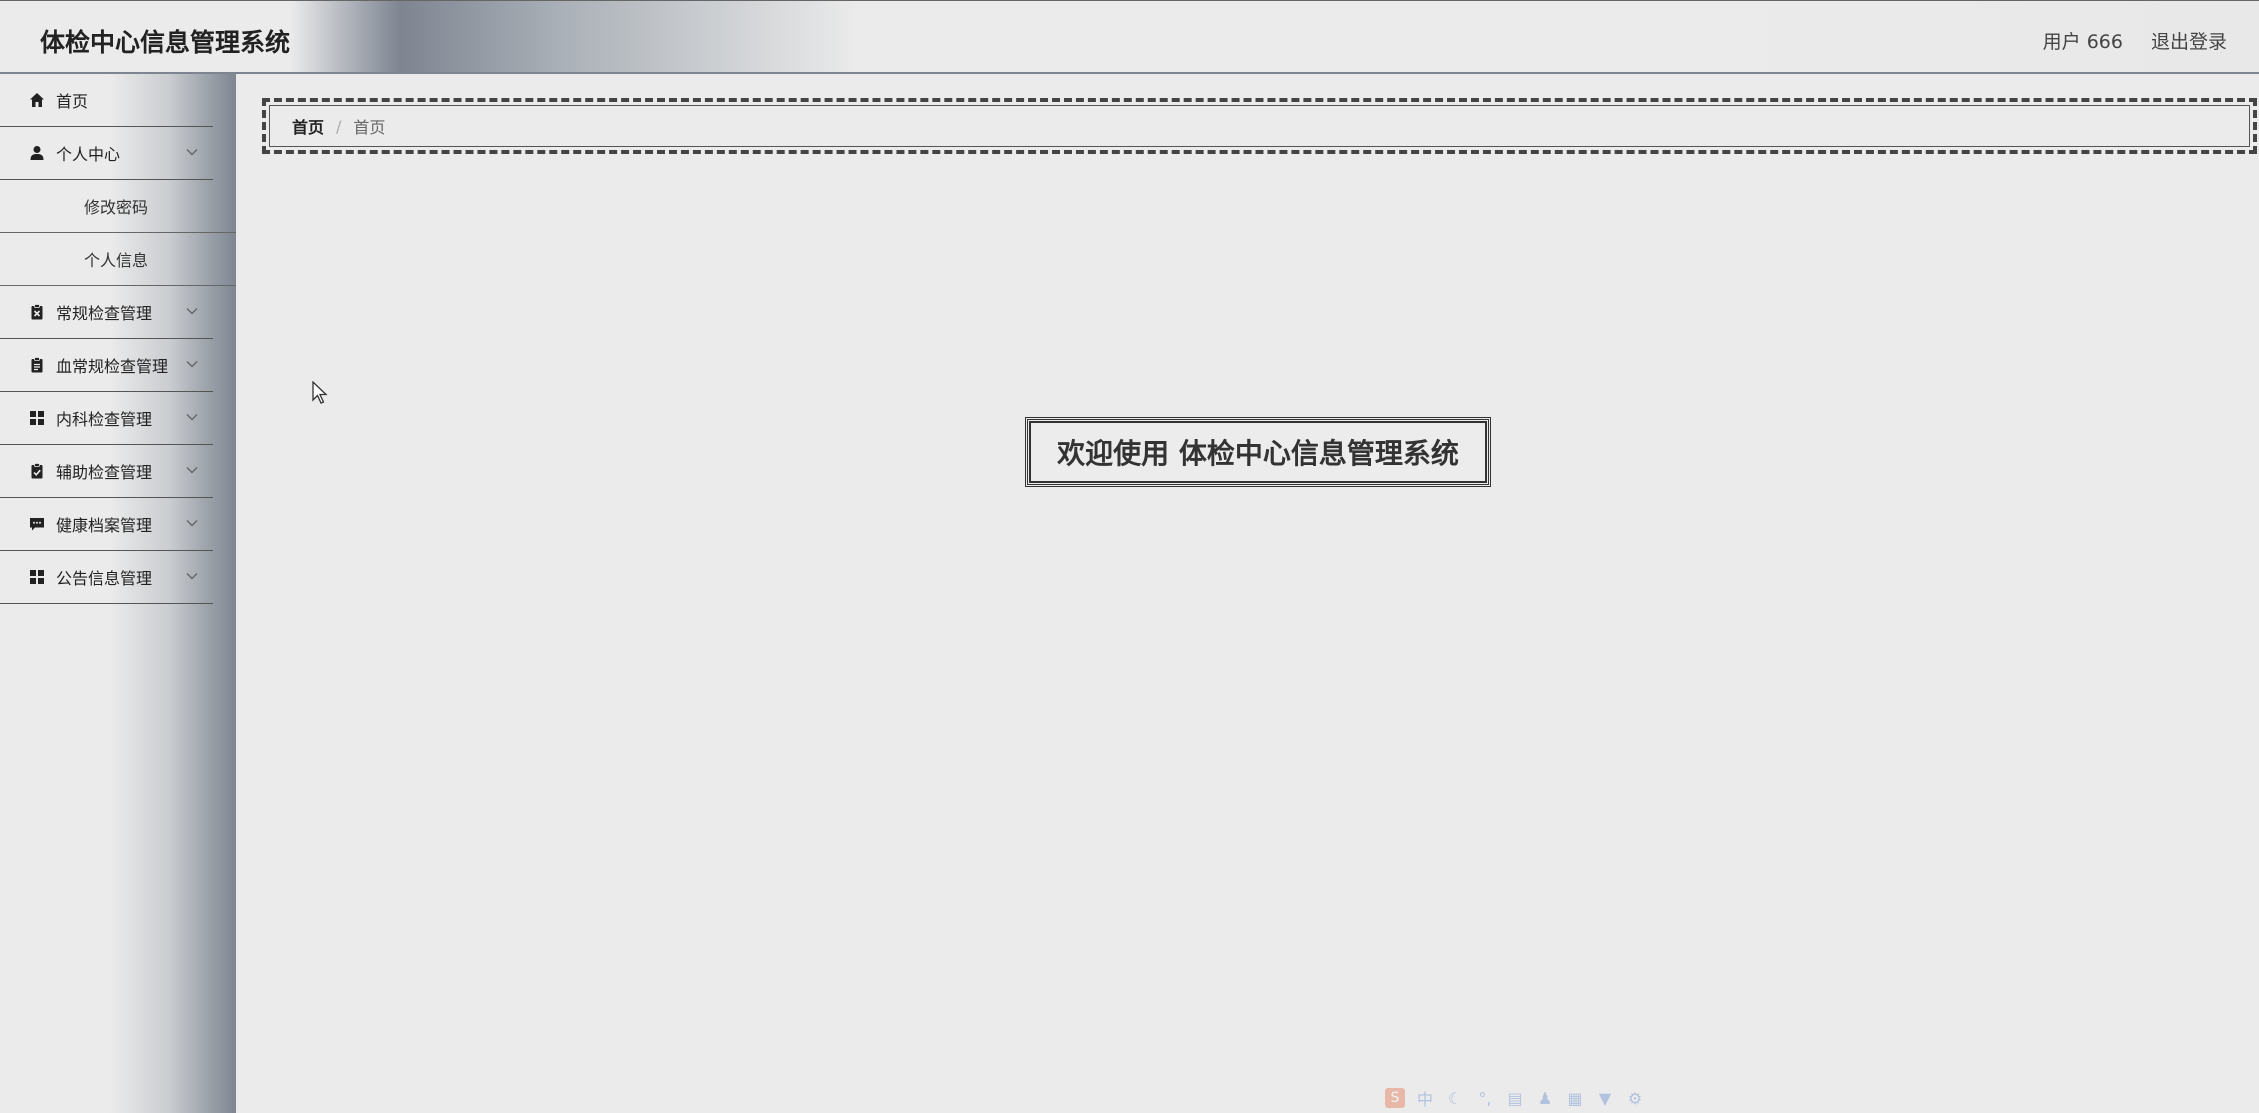  Describe the element at coordinates (118, 259) in the screenshot. I see `sidebar-subitem-personal-info: 个人信息` at that location.